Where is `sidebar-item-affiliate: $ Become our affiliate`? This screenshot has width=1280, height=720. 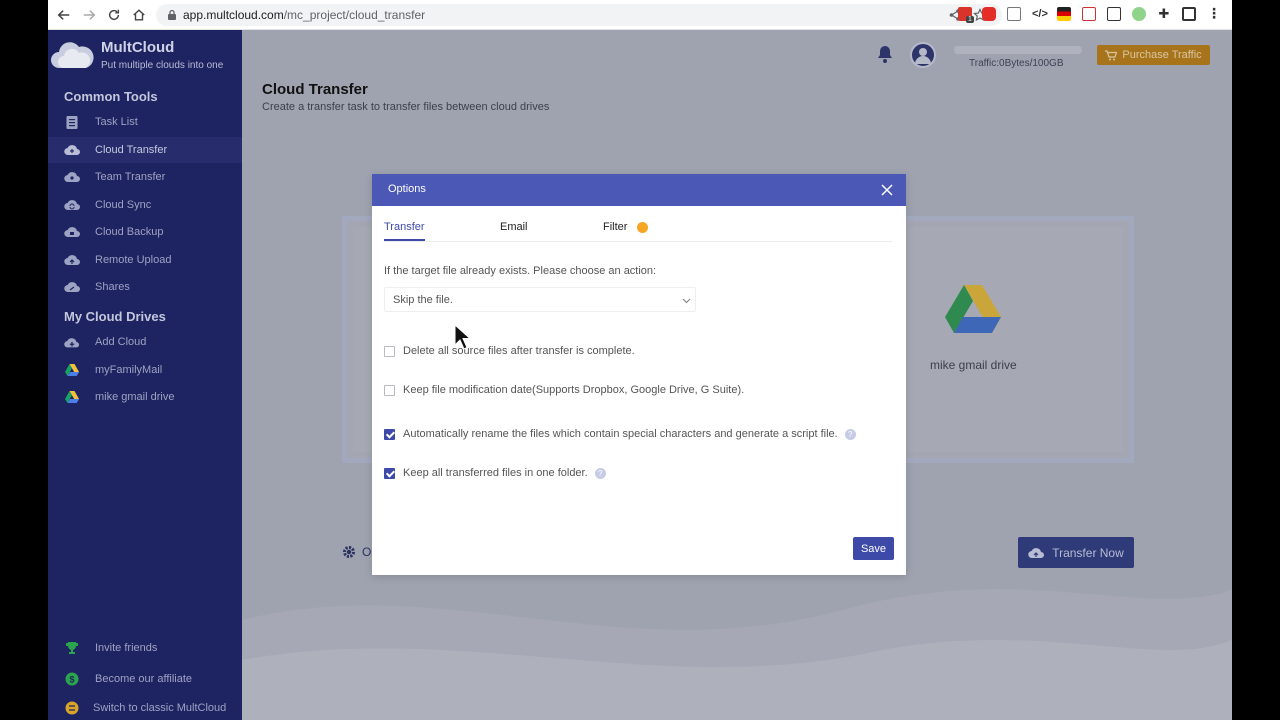
sidebar-item-affiliate: $ Become our affiliate is located at coordinates (145, 679).